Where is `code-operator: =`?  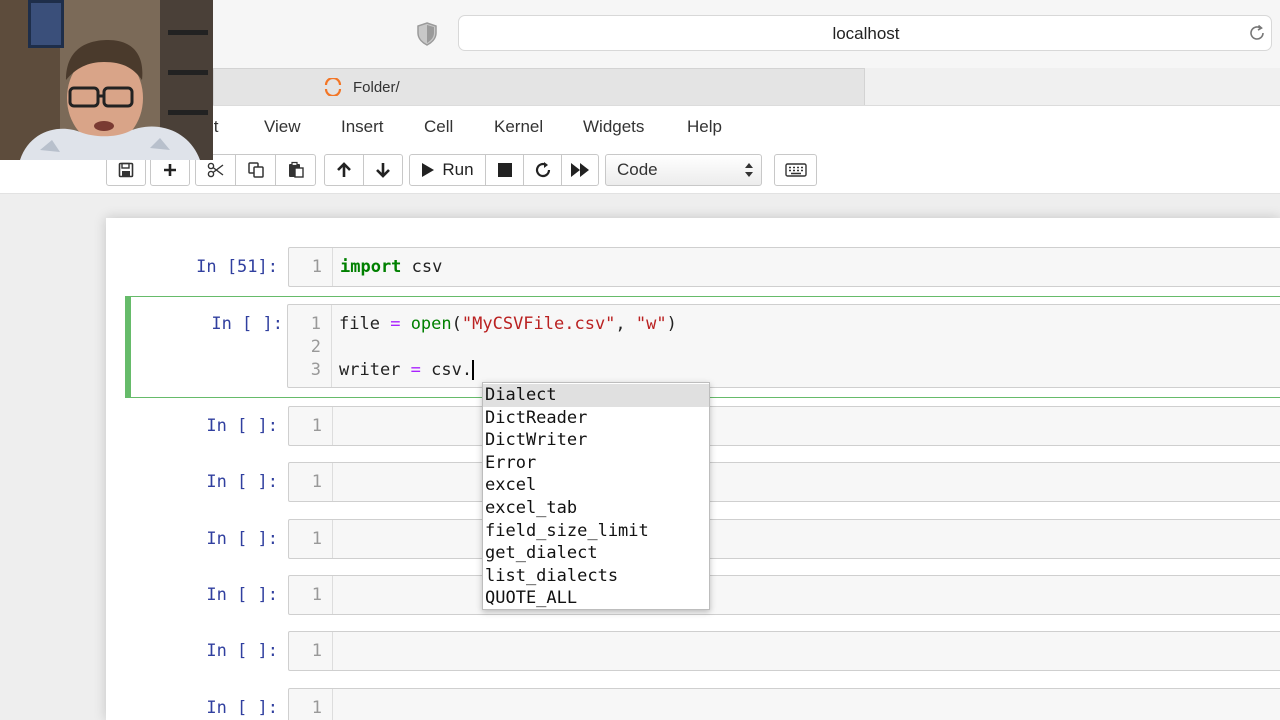
code-operator: = is located at coordinates (415, 370).